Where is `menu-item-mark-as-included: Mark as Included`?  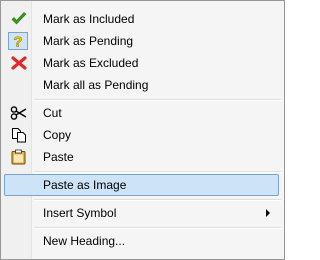 menu-item-mark-as-included: Mark as Included is located at coordinates (141, 19).